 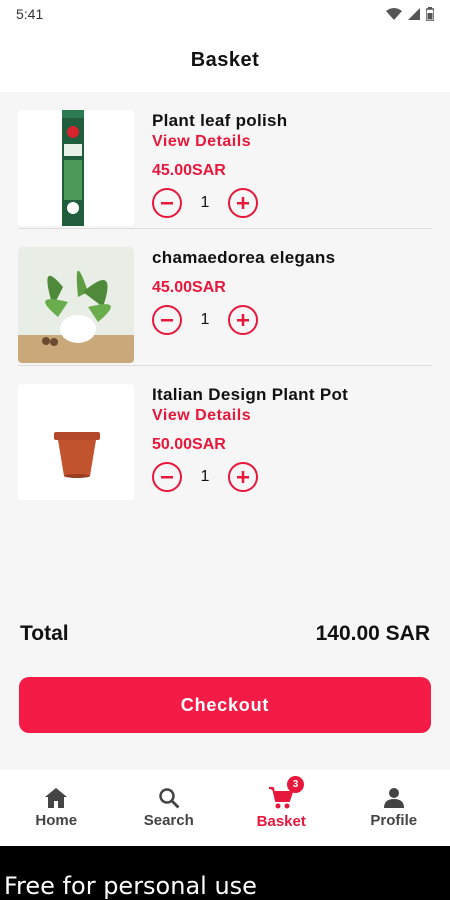 I want to click on total-value: 140.00 SAR, so click(x=372, y=633).